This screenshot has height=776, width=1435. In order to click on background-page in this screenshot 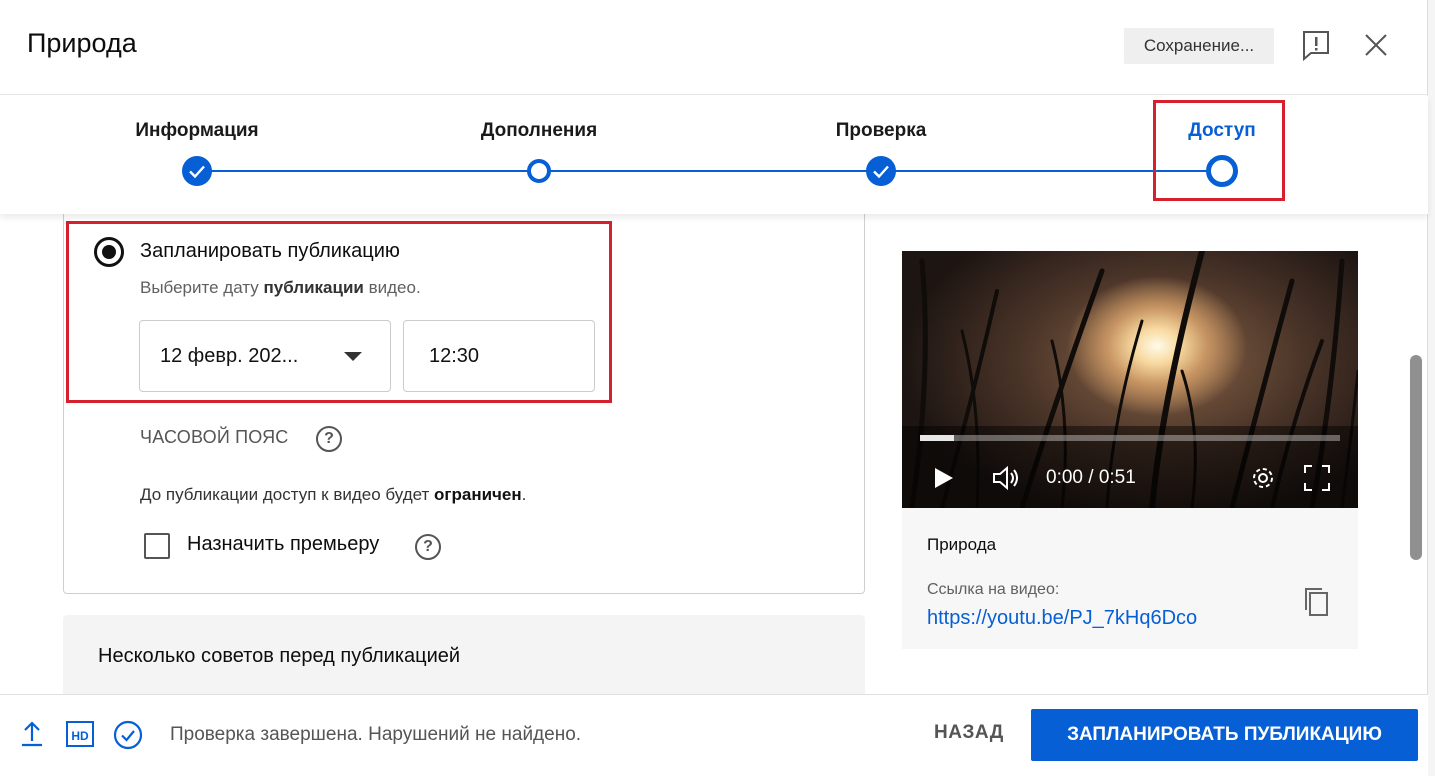, I will do `click(1431, 388)`.